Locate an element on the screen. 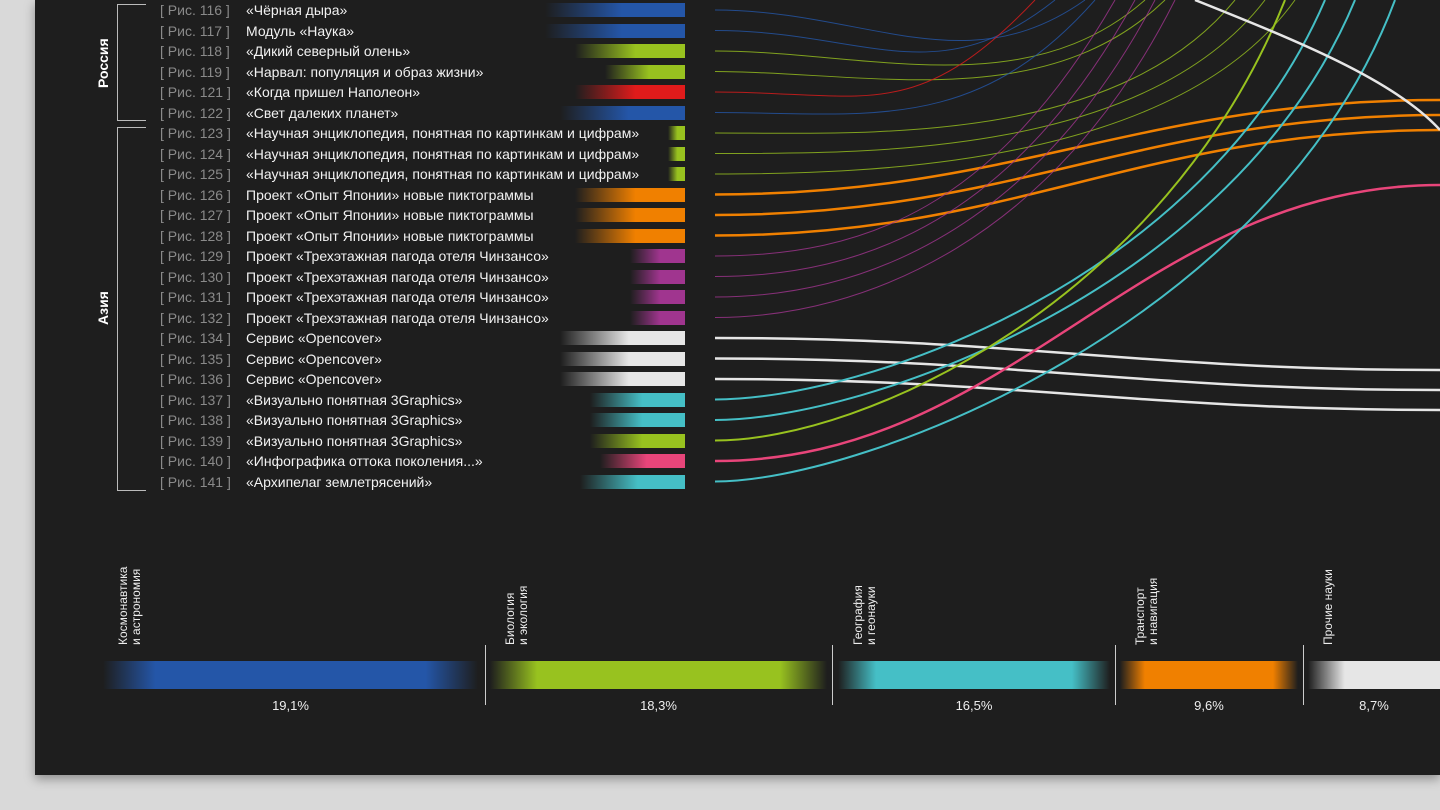  category-label: Космонавтика и астрономия is located at coordinates (129, 606).